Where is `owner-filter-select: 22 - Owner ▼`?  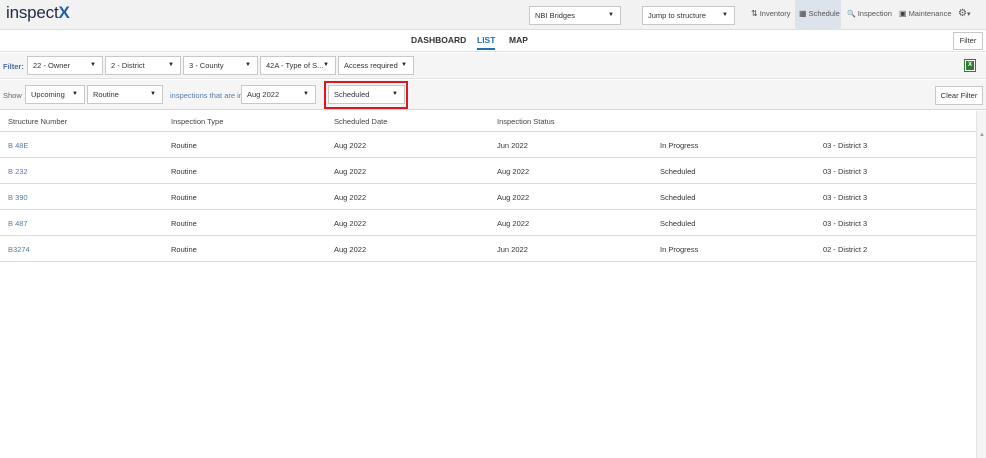 owner-filter-select: 22 - Owner ▼ is located at coordinates (65, 65).